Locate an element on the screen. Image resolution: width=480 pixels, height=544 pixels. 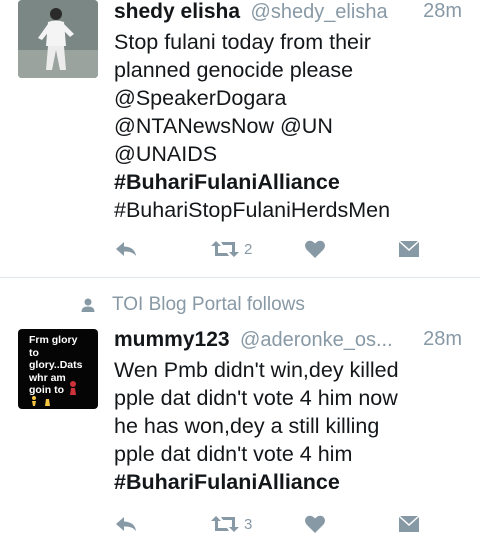
display-name: shedy elisha is located at coordinates (177, 11).